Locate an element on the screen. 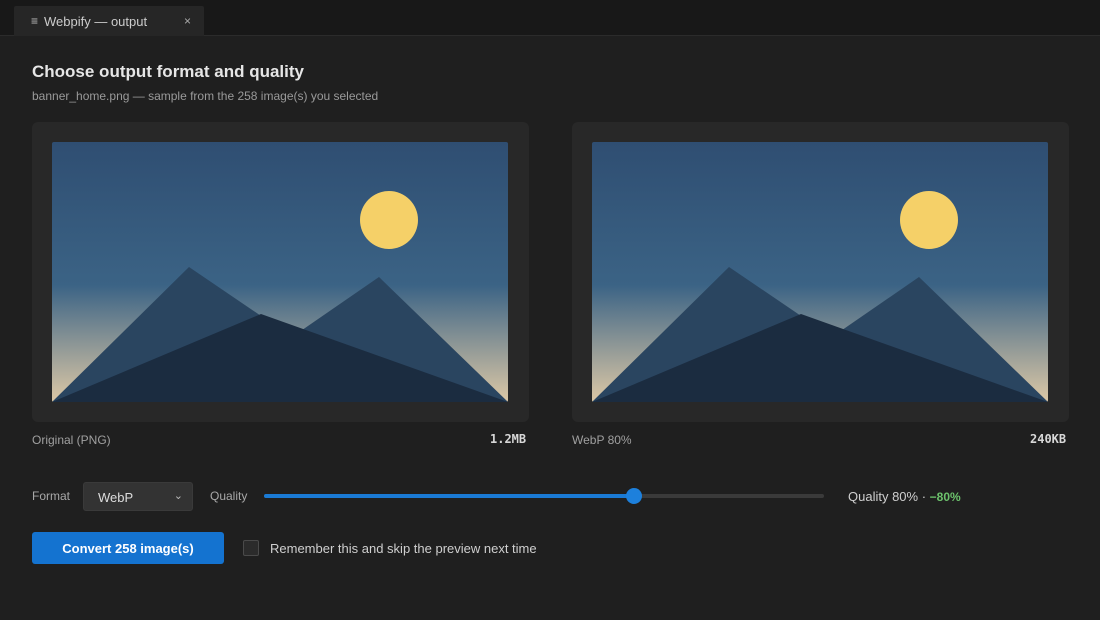 The height and width of the screenshot is (620, 1100). hamburger-menu-icon: ≡ is located at coordinates (35, 21).